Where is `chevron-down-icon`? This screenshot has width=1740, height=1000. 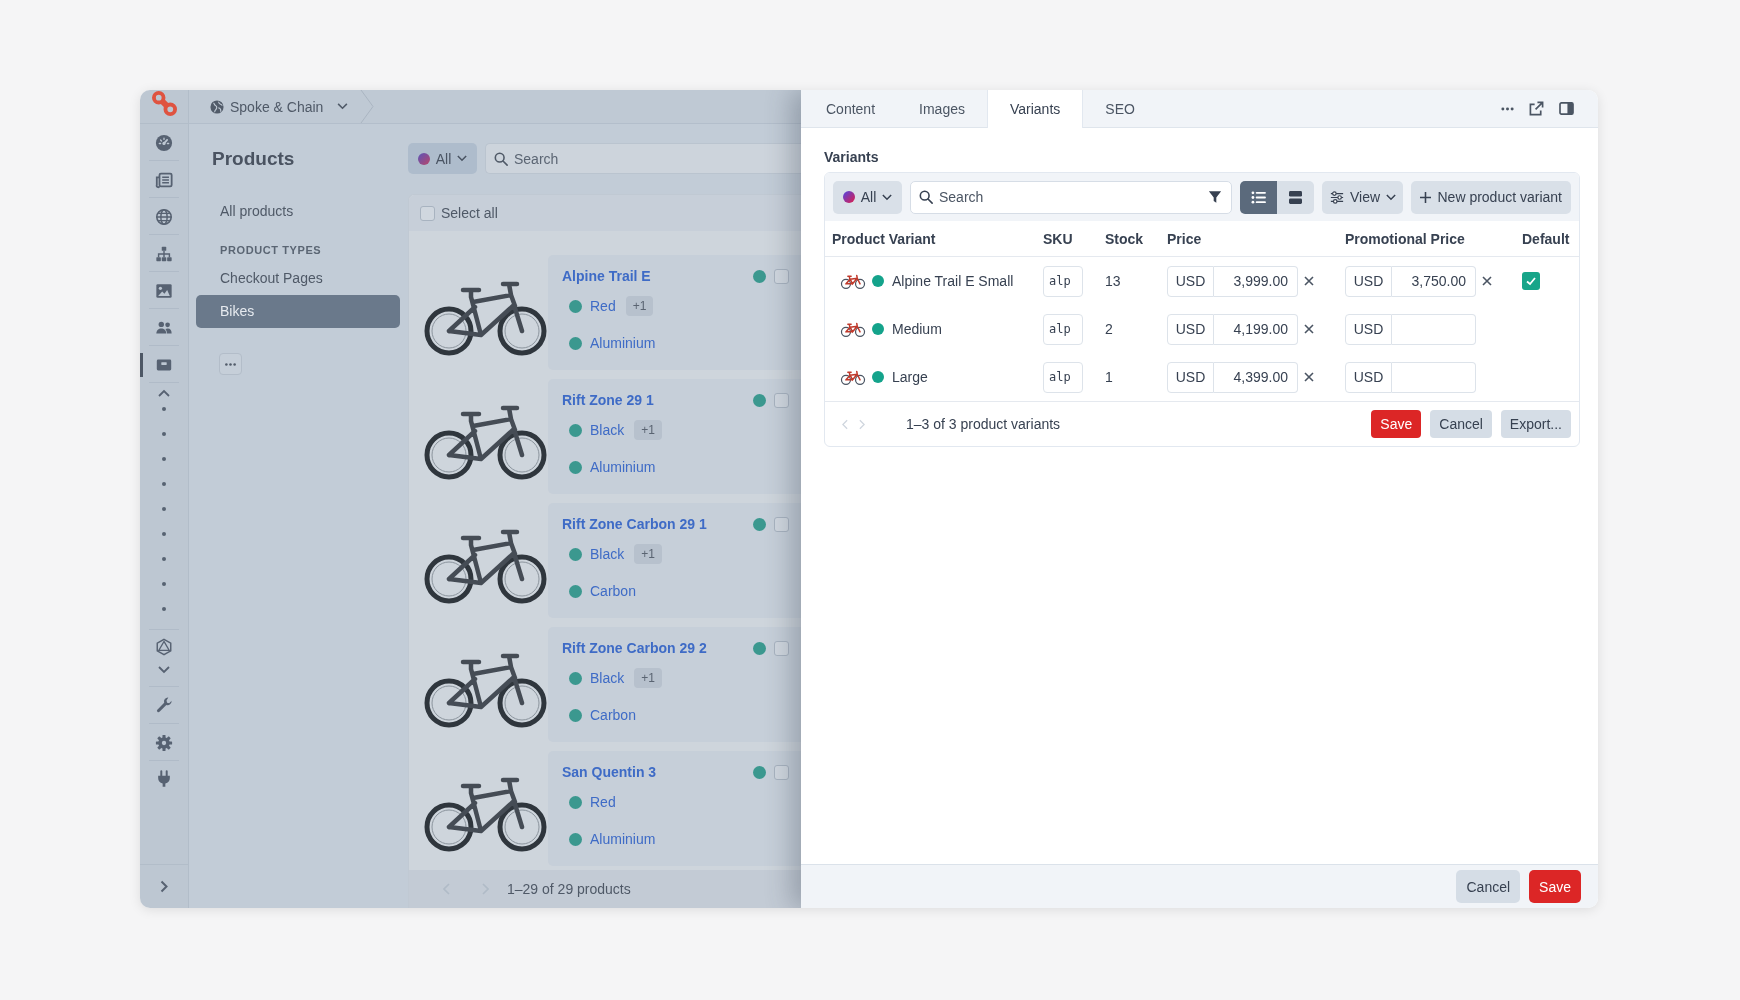
chevron-down-icon is located at coordinates (164, 670).